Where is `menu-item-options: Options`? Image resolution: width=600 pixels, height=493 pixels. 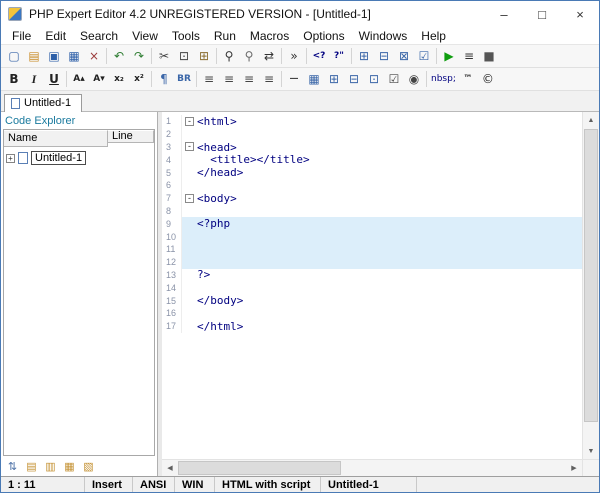 menu-item-options: Options is located at coordinates (323, 36).